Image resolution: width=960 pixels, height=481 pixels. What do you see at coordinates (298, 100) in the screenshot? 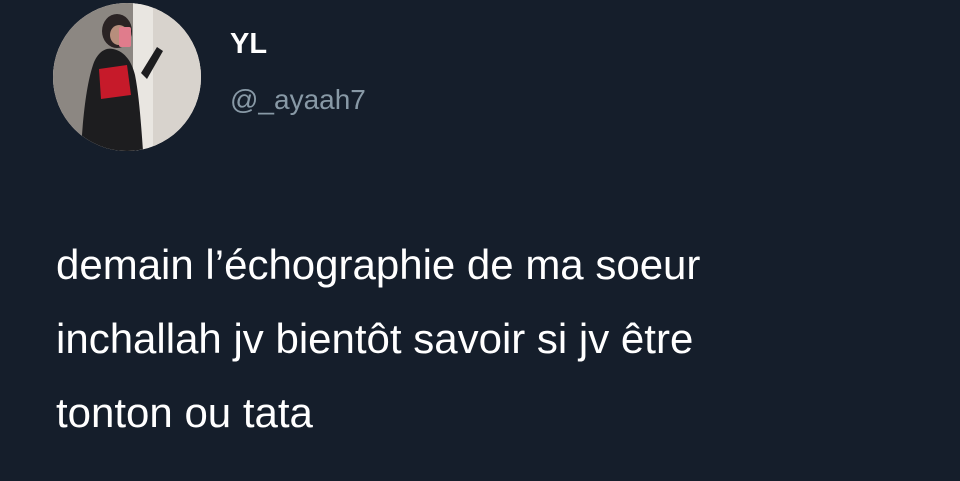
I see `user-handle: @_ayaah7` at bounding box center [298, 100].